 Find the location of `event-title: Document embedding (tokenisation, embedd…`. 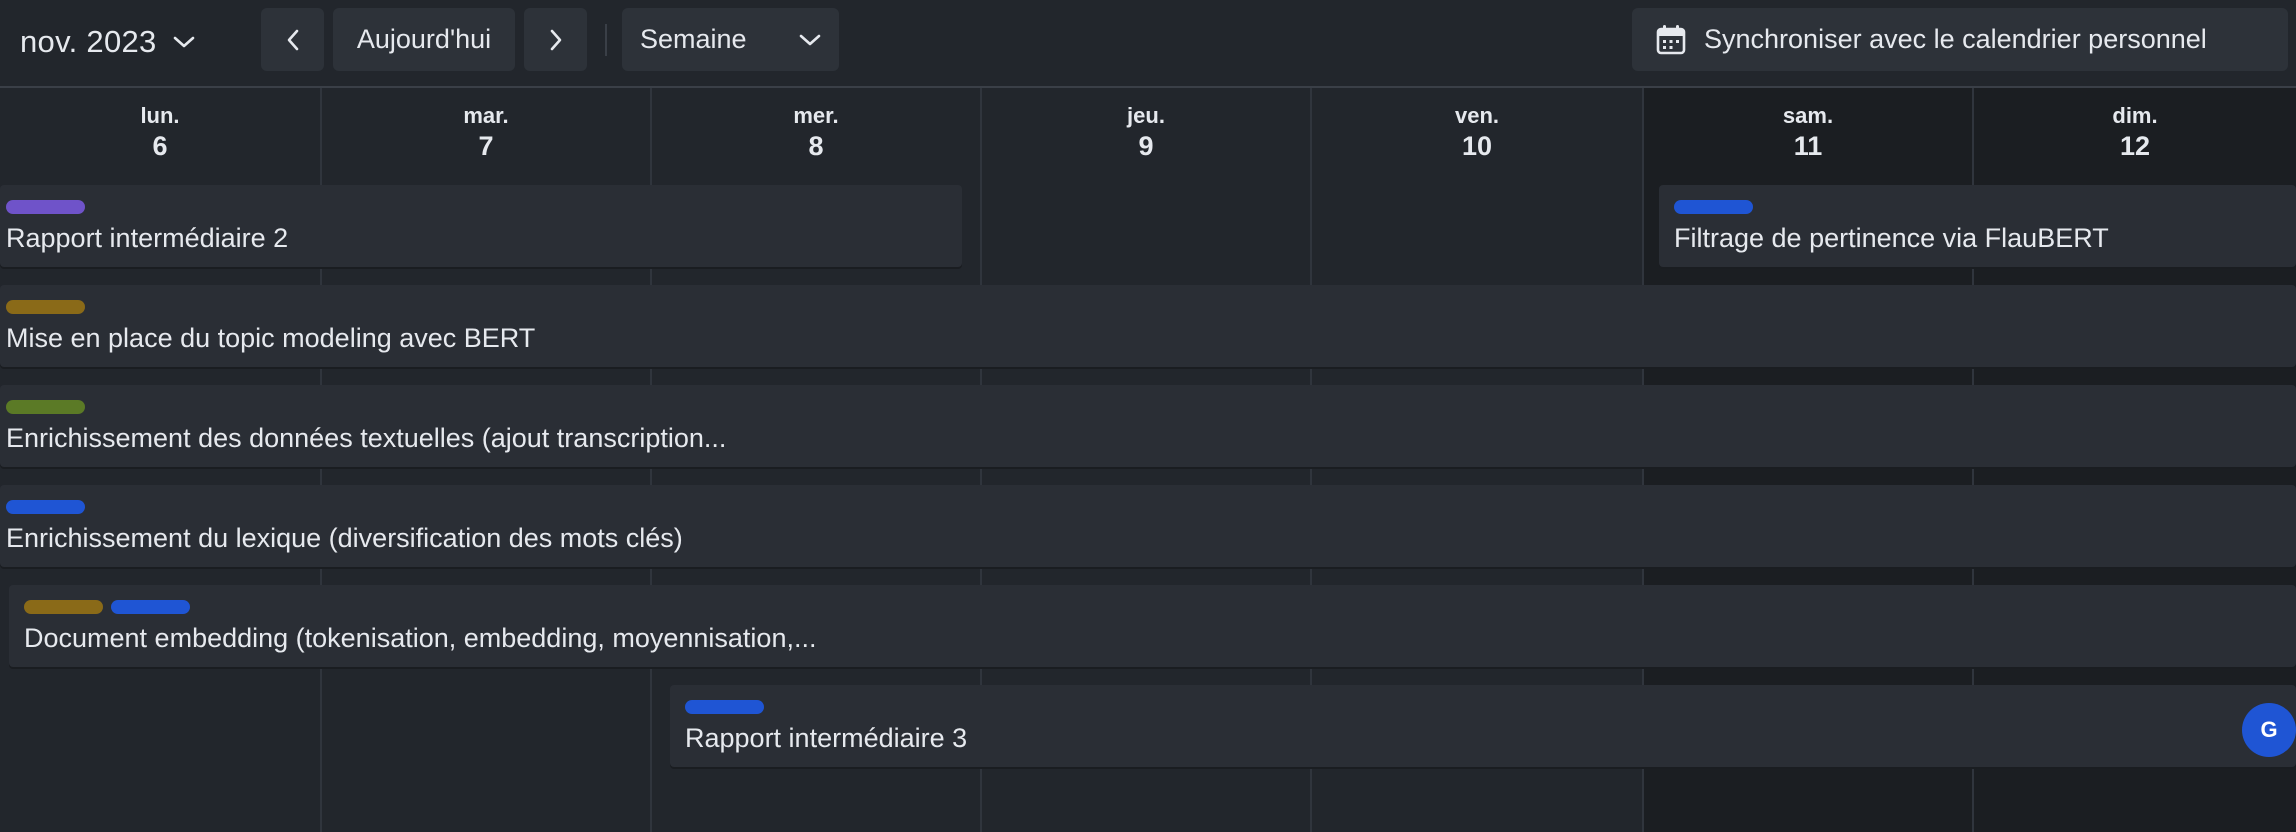

event-title: Document embedding (tokenisation, embedd… is located at coordinates (420, 638).